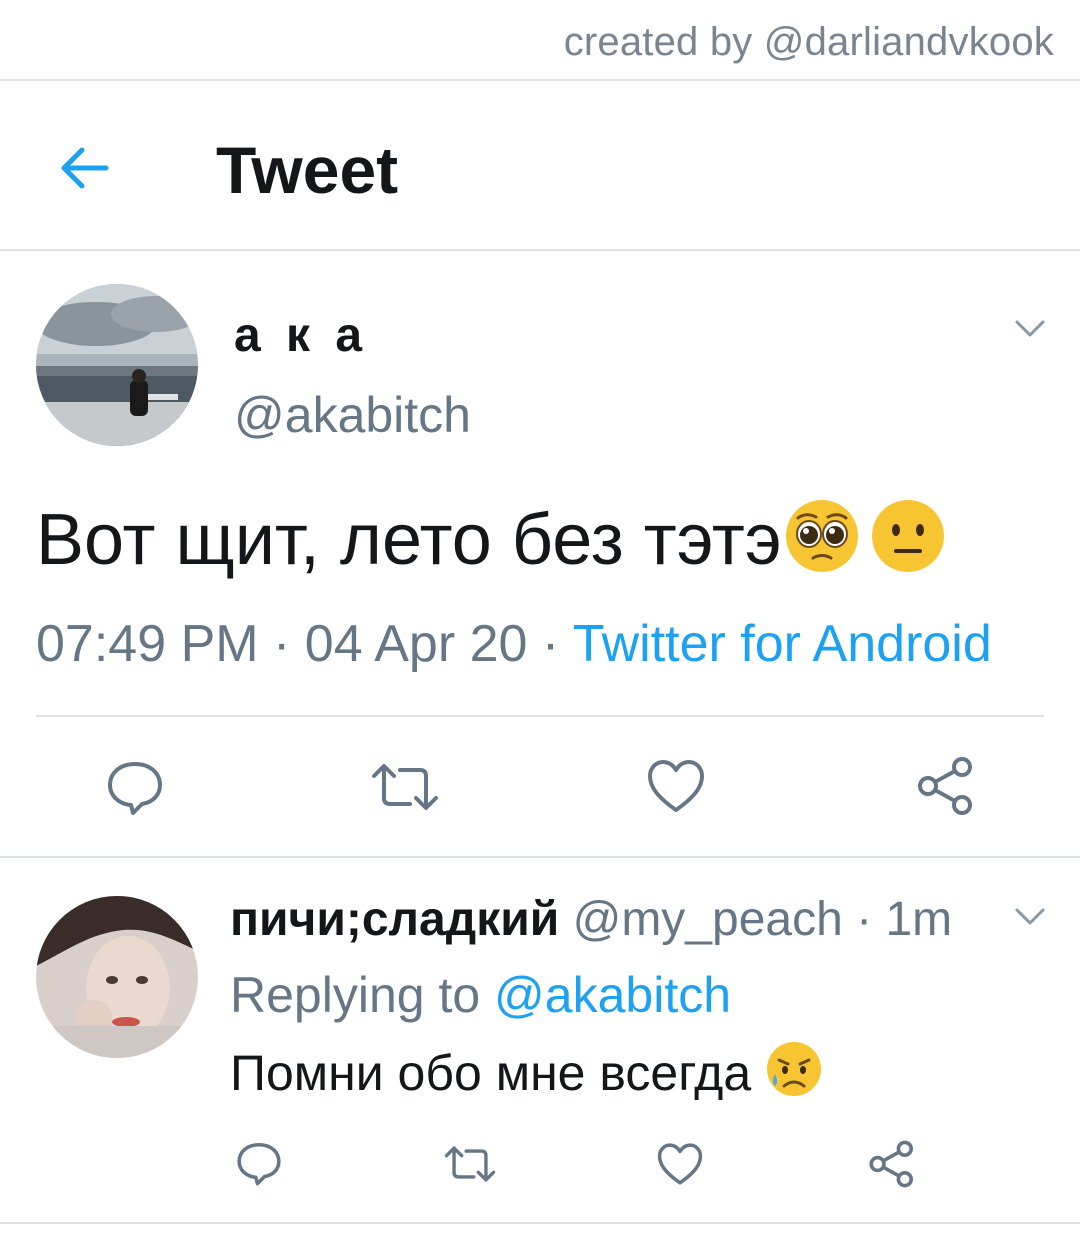 This screenshot has width=1080, height=1242. I want to click on arrow-left-icon, so click(85, 168).